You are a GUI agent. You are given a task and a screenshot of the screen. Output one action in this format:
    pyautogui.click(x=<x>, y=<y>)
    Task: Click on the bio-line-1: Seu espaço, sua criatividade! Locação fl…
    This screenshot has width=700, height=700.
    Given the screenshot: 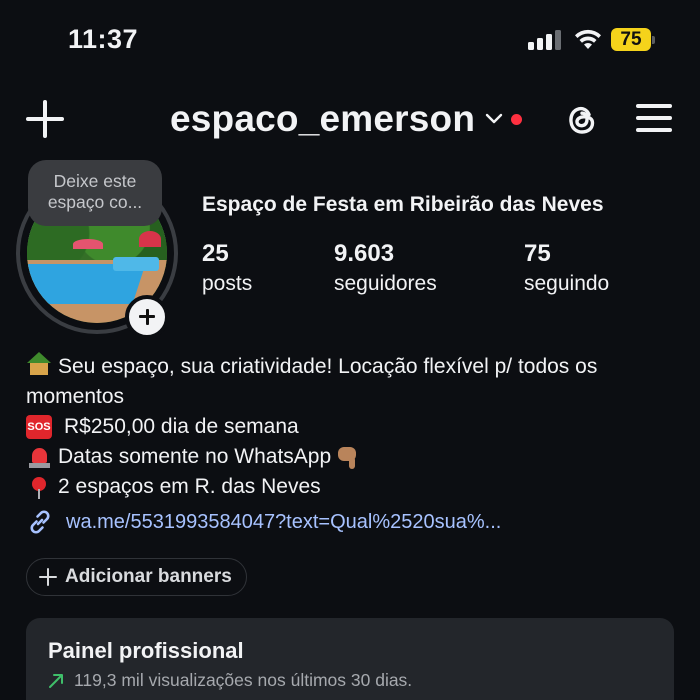 What is the action you would take?
    pyautogui.click(x=356, y=382)
    